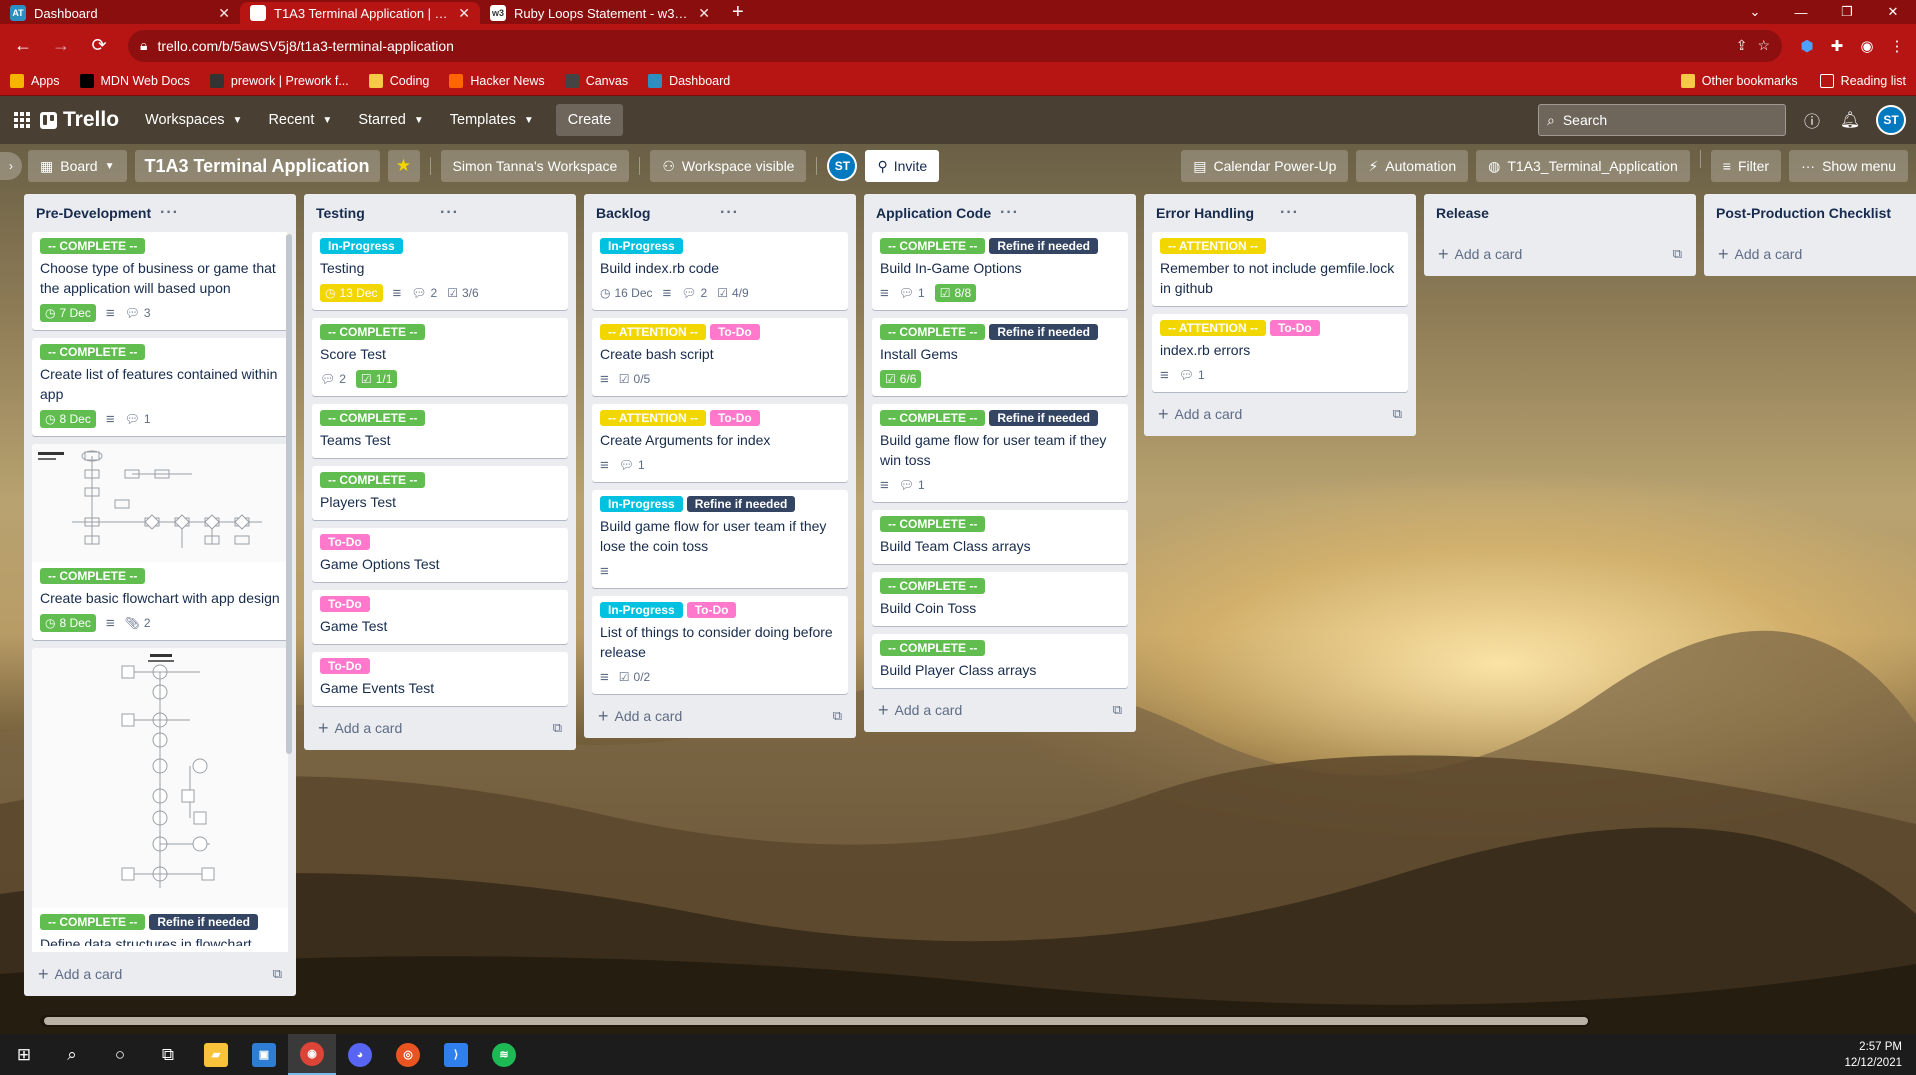 This screenshot has height=1075, width=1916. I want to click on card: To-Do Game Test, so click(440, 617).